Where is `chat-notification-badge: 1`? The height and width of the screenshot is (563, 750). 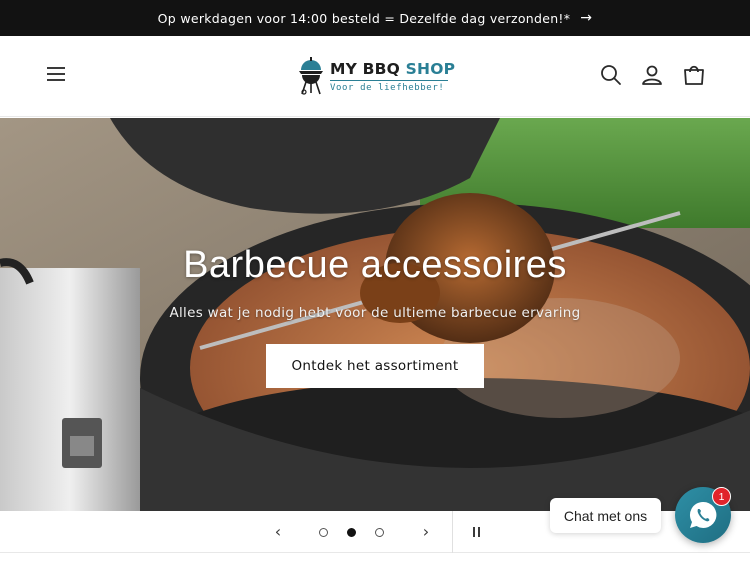 chat-notification-badge: 1 is located at coordinates (721, 496).